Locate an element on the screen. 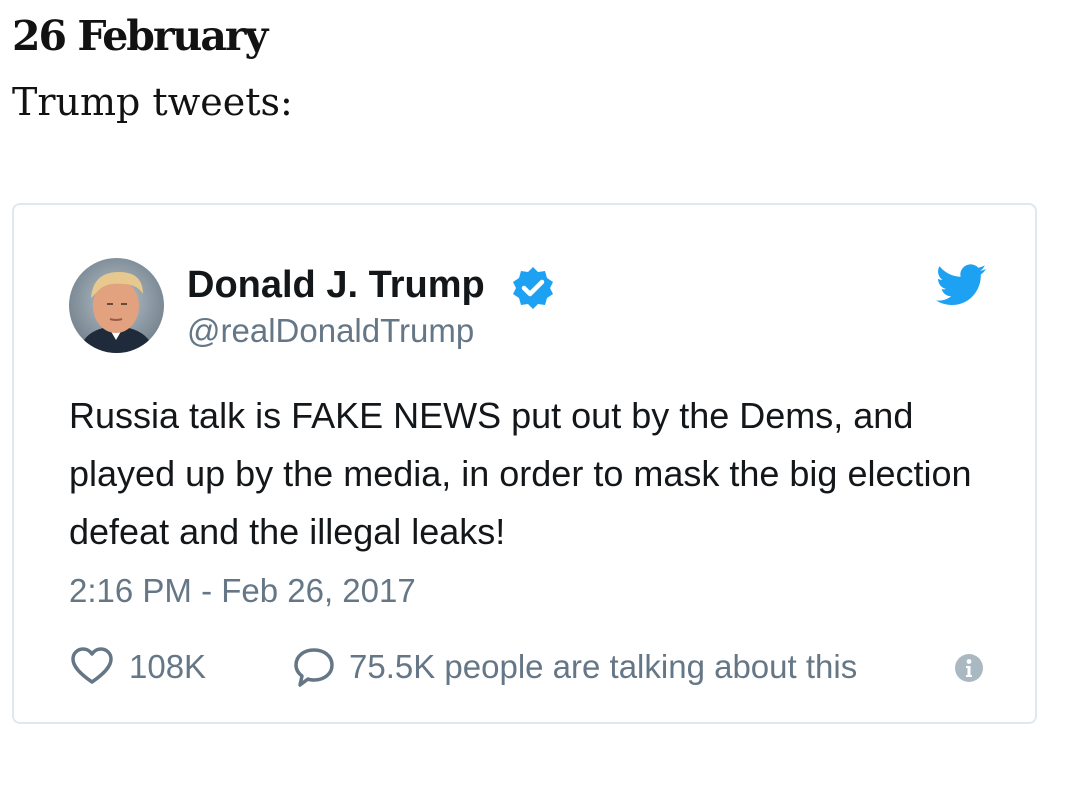  post-intro-text: Trump tweets: is located at coordinates (152, 102).